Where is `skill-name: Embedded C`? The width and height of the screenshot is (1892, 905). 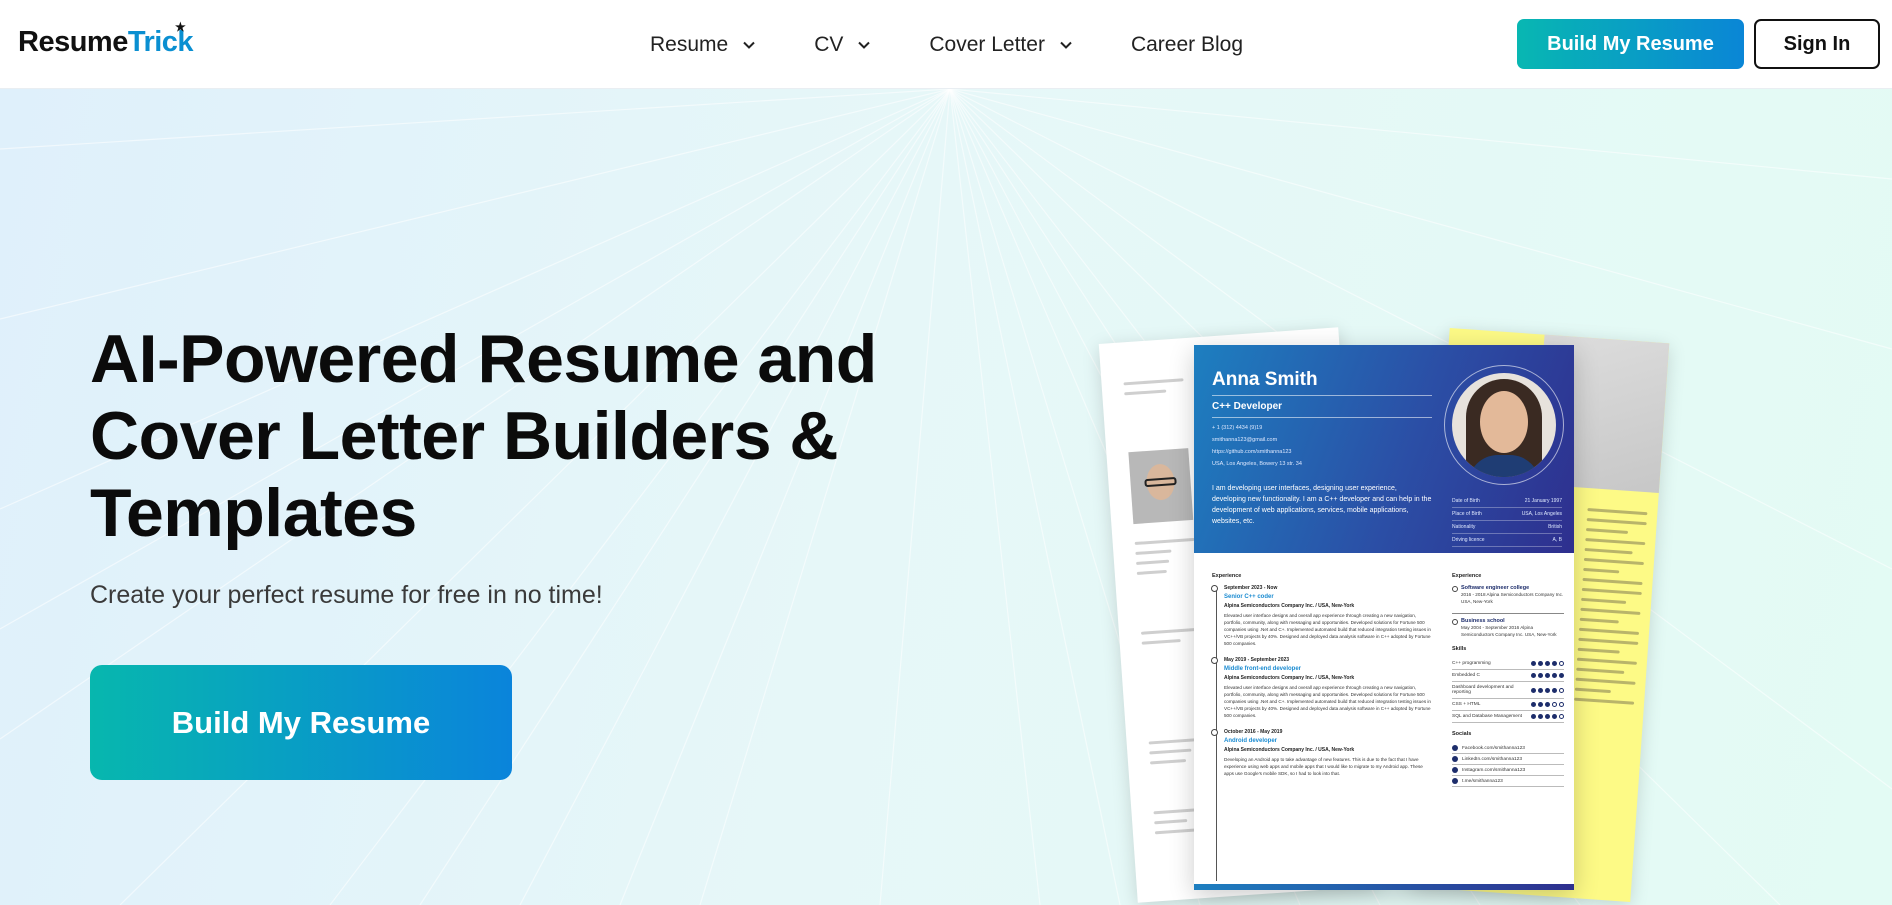 skill-name: Embedded C is located at coordinates (1466, 675).